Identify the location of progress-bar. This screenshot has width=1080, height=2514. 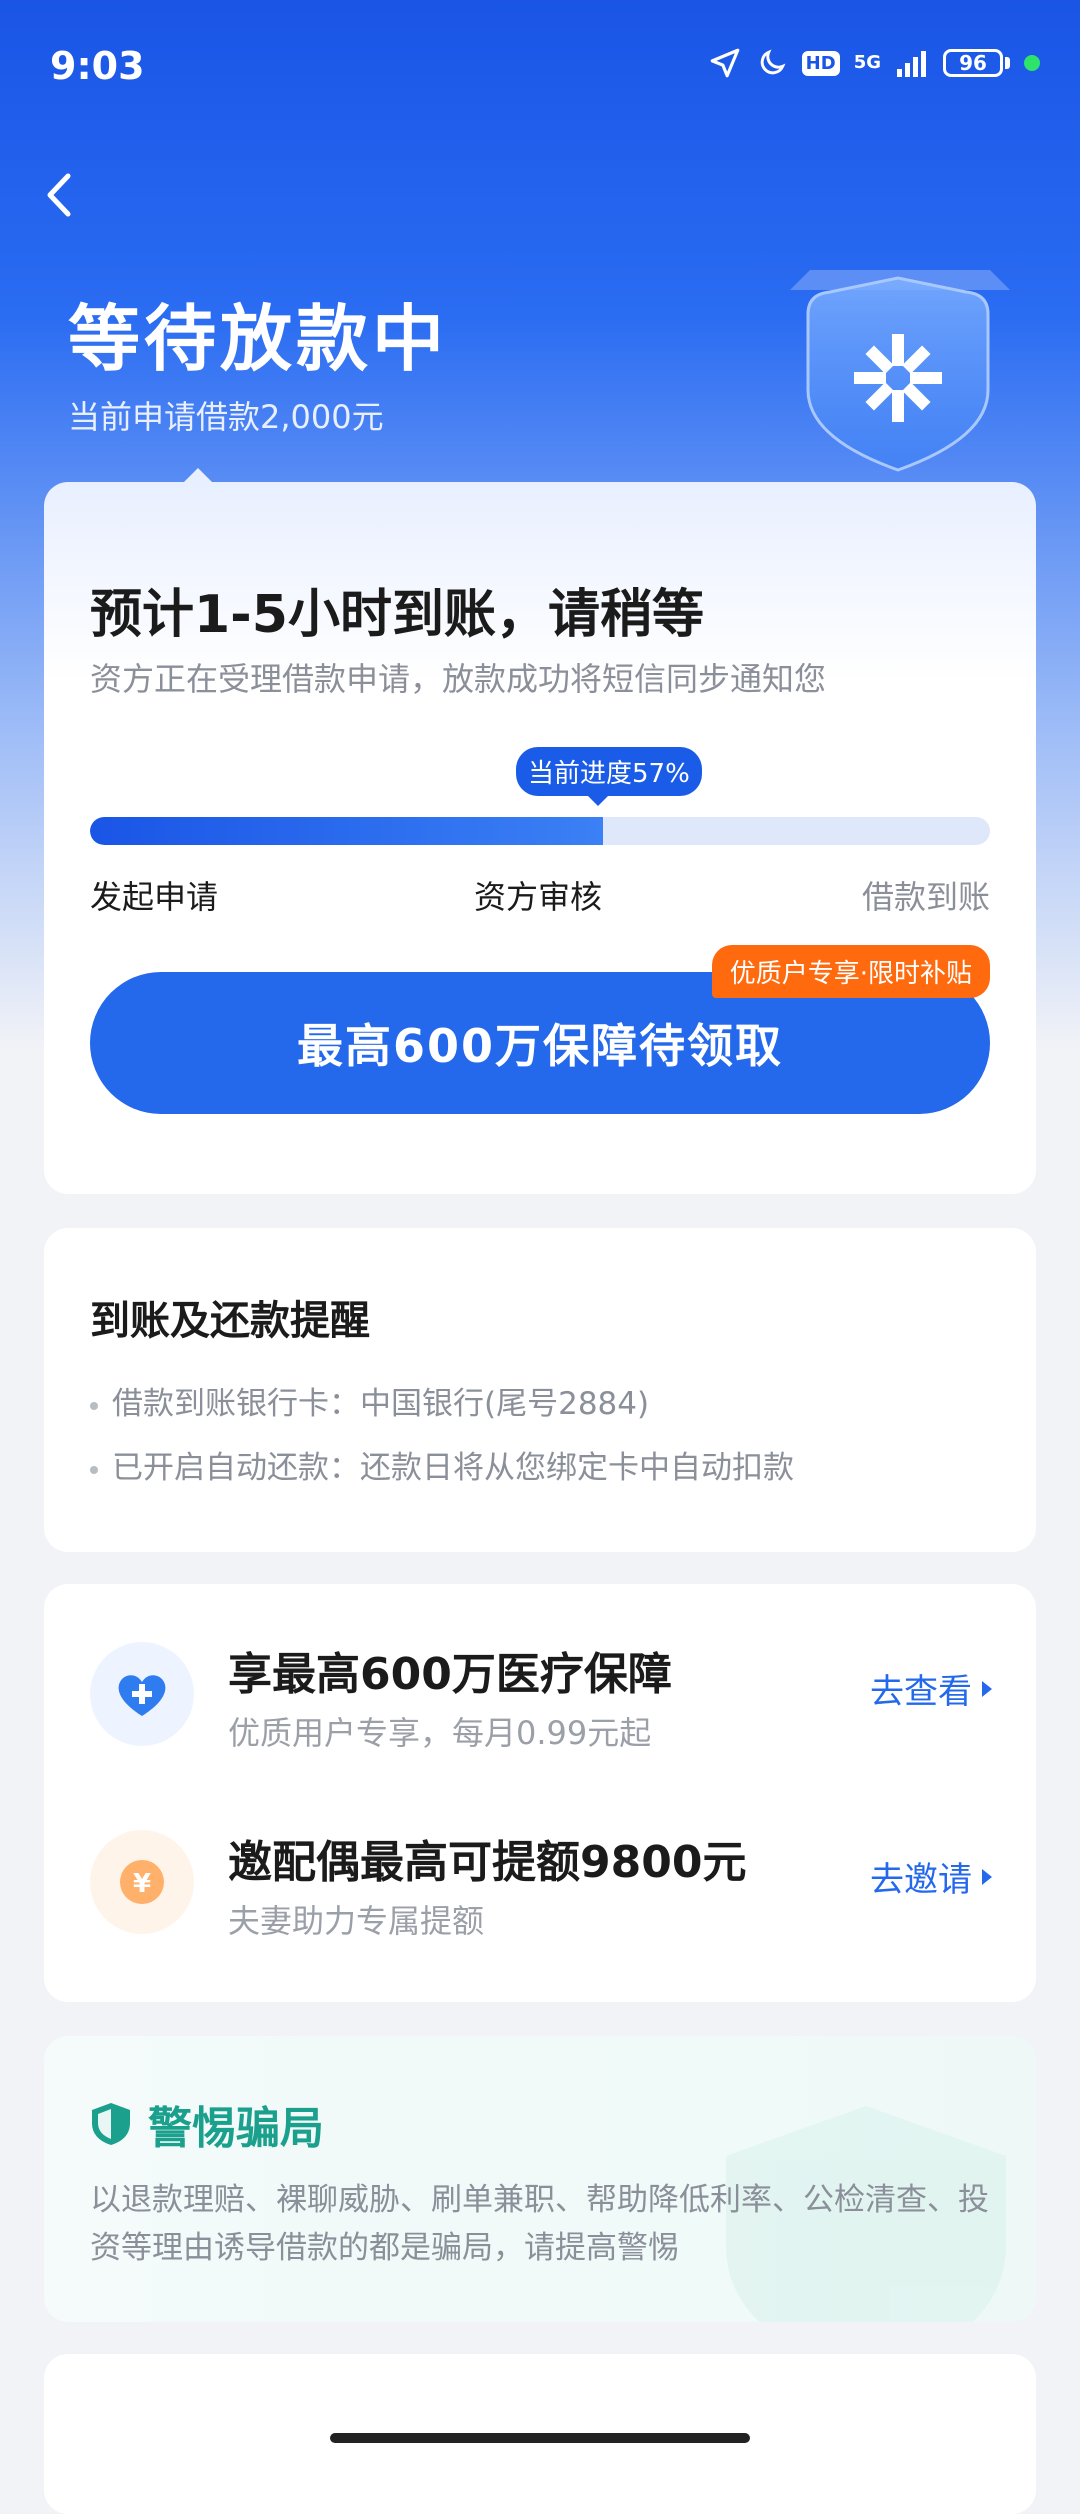
(540, 831).